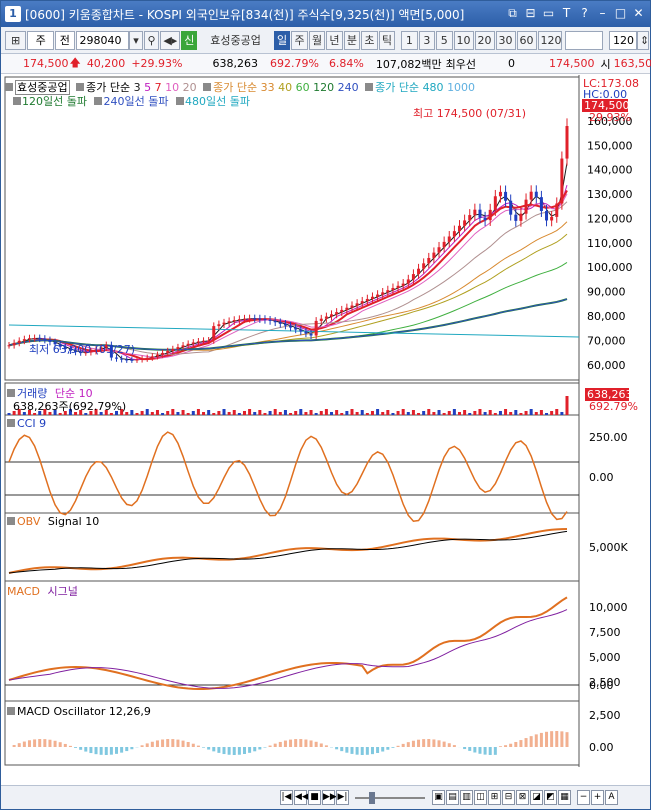  I want to click on obv-line, so click(288, 551).